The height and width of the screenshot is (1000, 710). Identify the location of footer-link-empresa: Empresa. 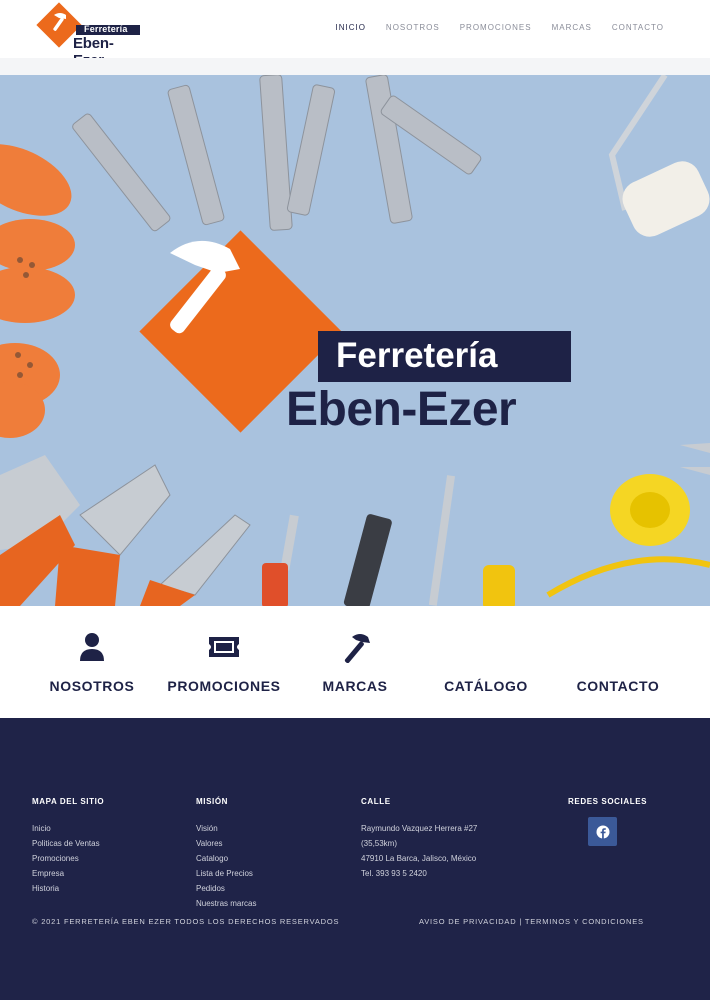
(68, 873).